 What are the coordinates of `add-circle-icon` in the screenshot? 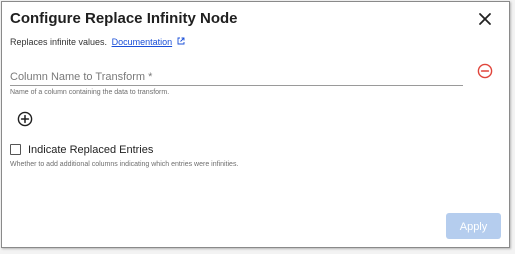 It's located at (25, 119).